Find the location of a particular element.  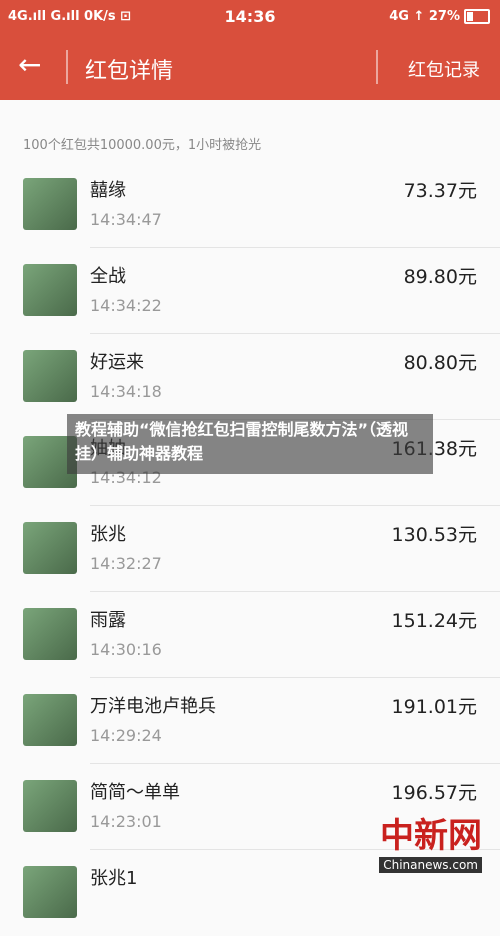

grab-time: 14:34:22 is located at coordinates (126, 305).